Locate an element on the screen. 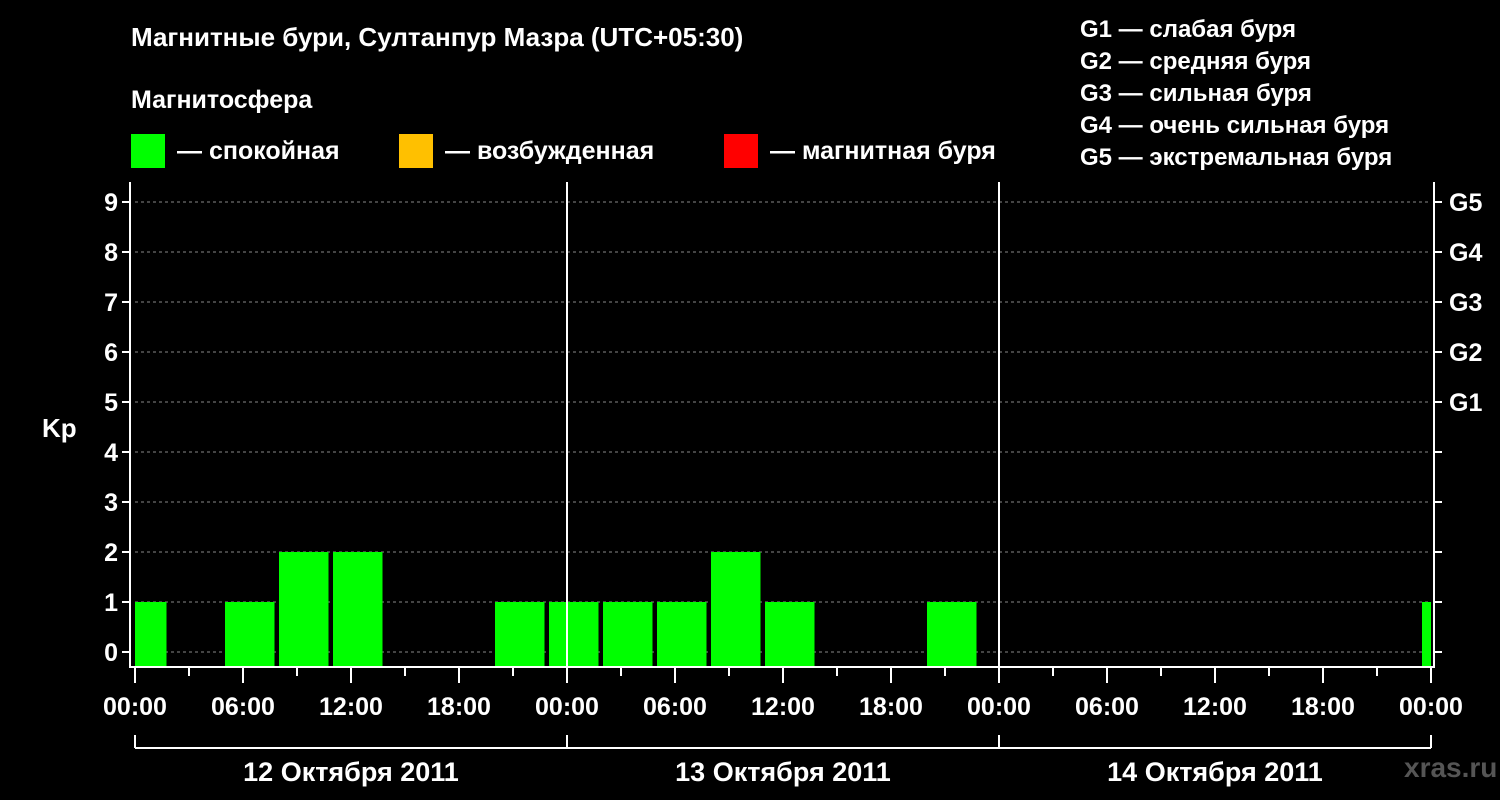  y-tick-label: 4 is located at coordinates (111, 453).